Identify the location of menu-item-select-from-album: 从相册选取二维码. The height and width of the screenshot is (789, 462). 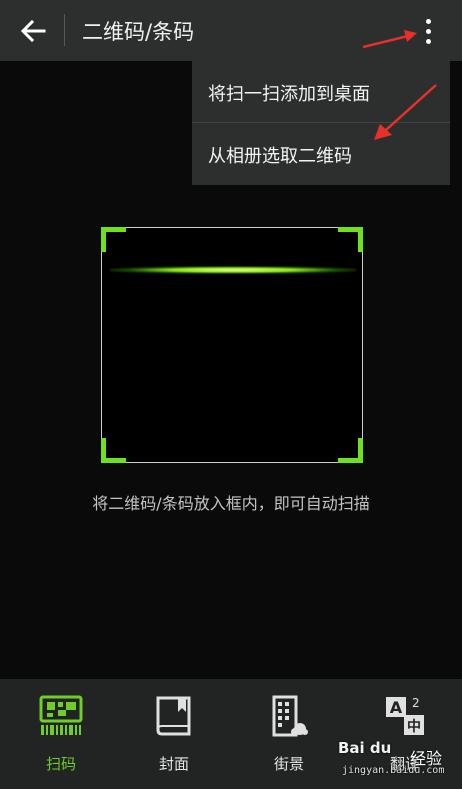
(280, 155).